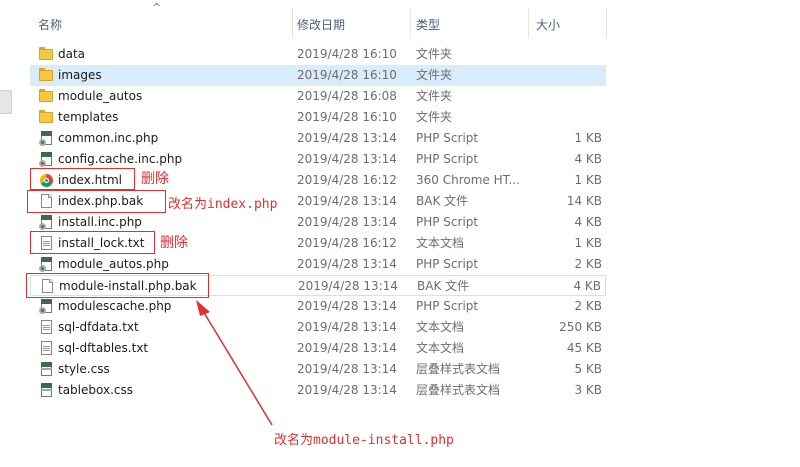 The width and height of the screenshot is (800, 467). I want to click on file-name: common.inc.php, so click(108, 138).